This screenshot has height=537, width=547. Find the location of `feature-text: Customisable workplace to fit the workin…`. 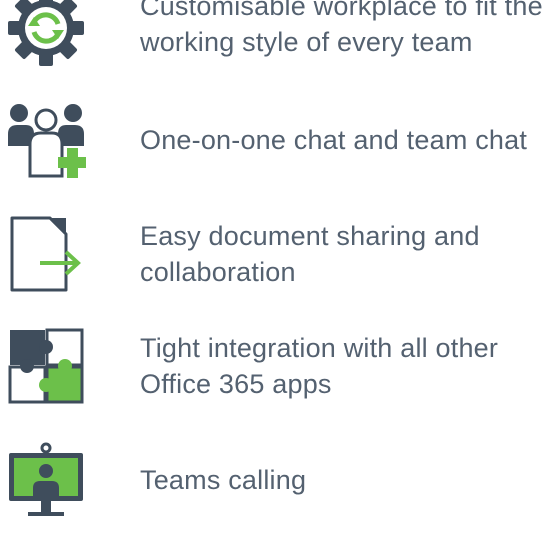

feature-text: Customisable workplace to fit the workin… is located at coordinates (343, 30).